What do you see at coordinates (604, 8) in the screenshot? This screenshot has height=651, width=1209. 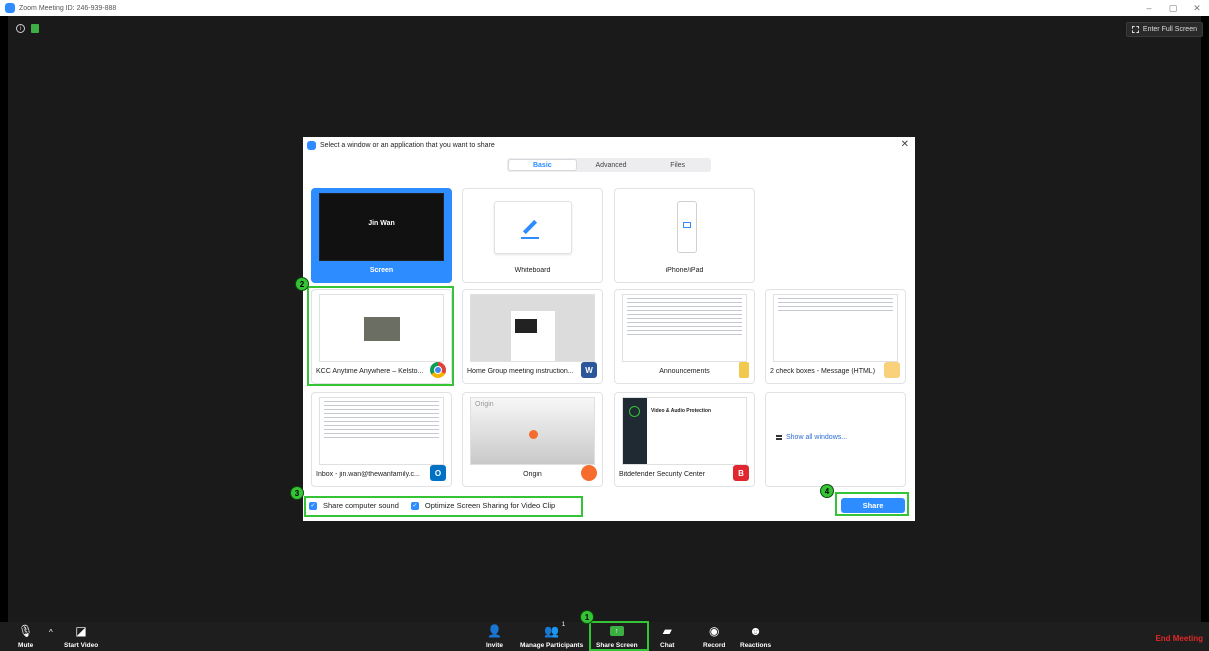 I see `window-title-bar: Zoom Meeting ID: 246-939-888 – ▢ ✕` at bounding box center [604, 8].